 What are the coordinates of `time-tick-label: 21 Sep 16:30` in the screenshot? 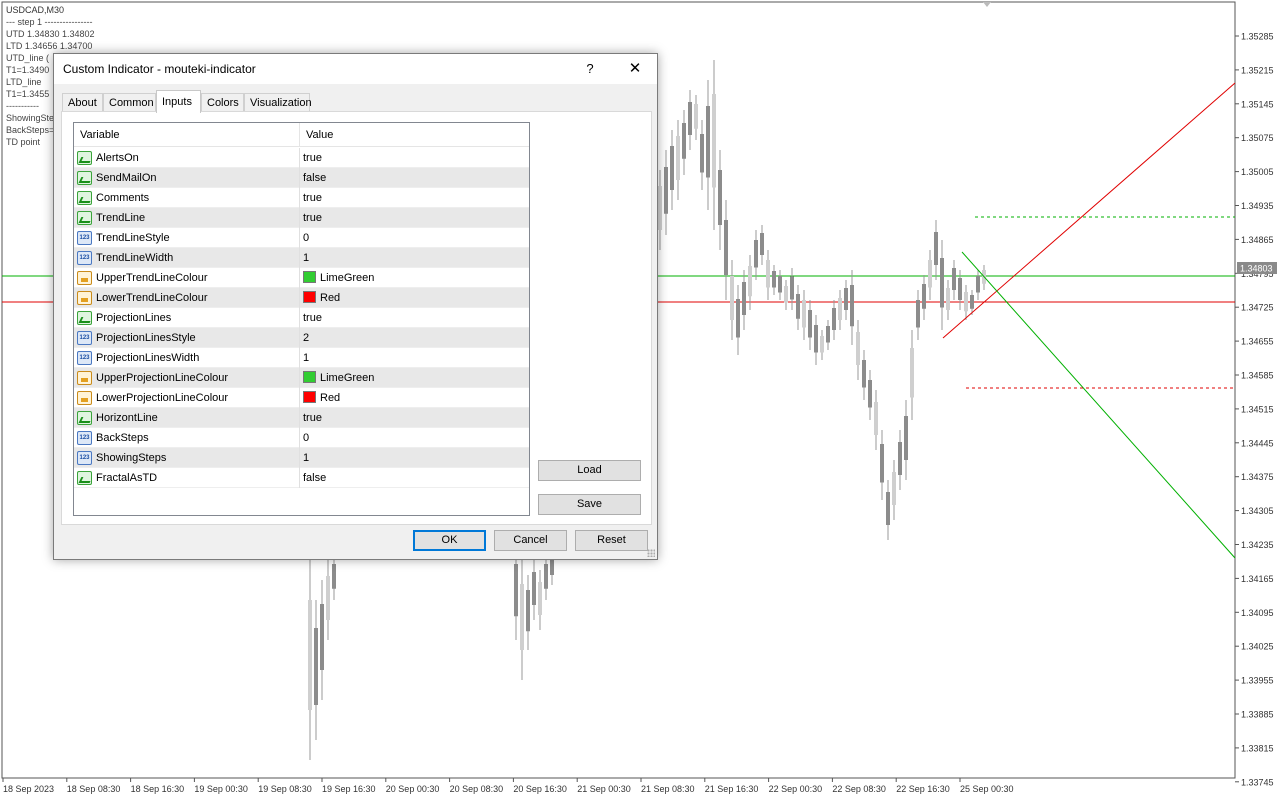 It's located at (732, 789).